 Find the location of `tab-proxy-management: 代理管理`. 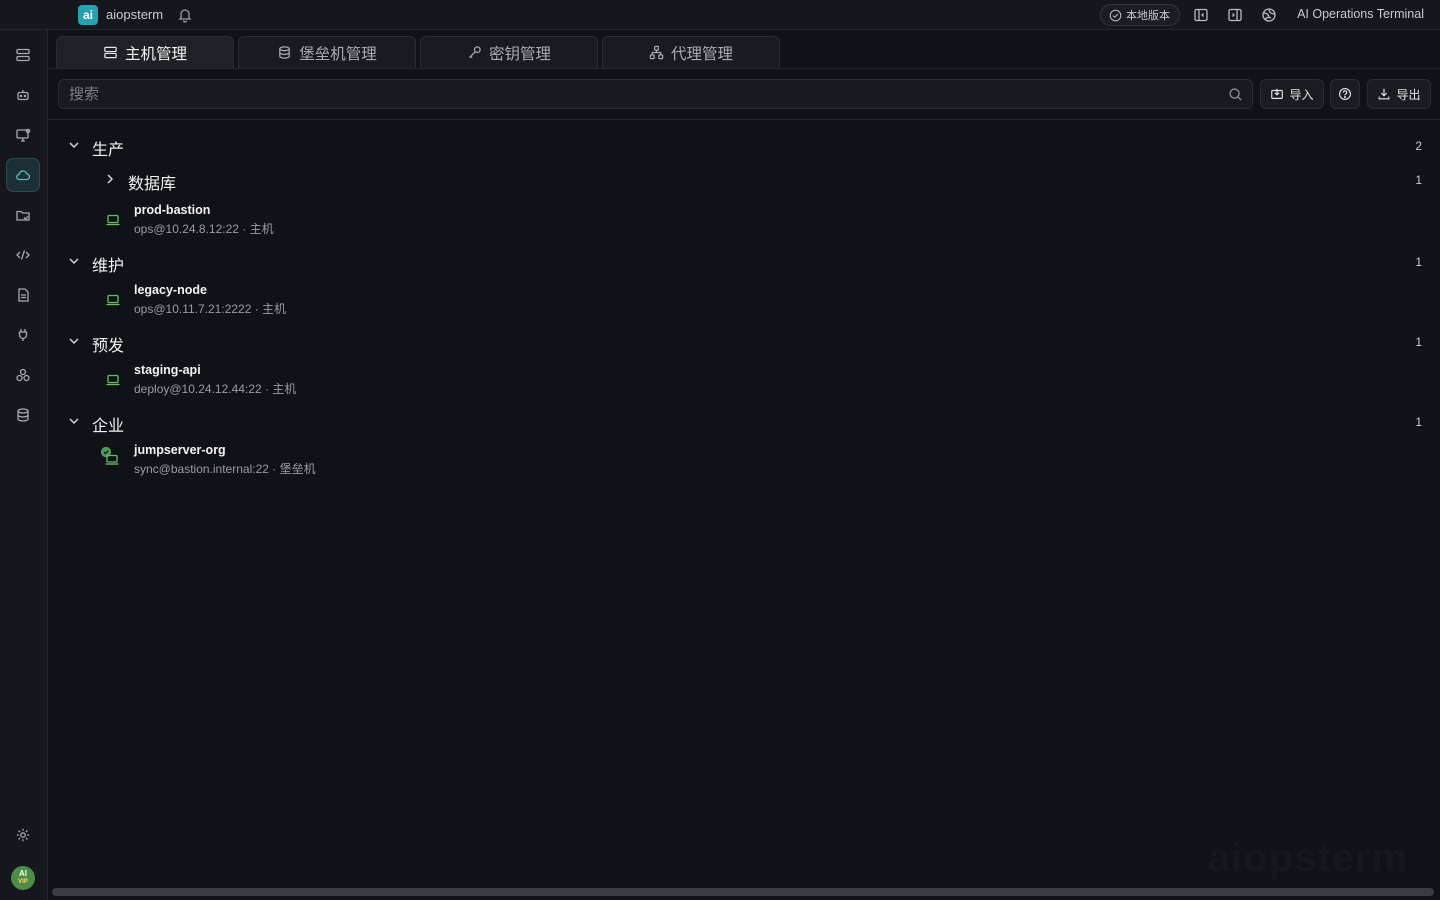

tab-proxy-management: 代理管理 is located at coordinates (691, 52).